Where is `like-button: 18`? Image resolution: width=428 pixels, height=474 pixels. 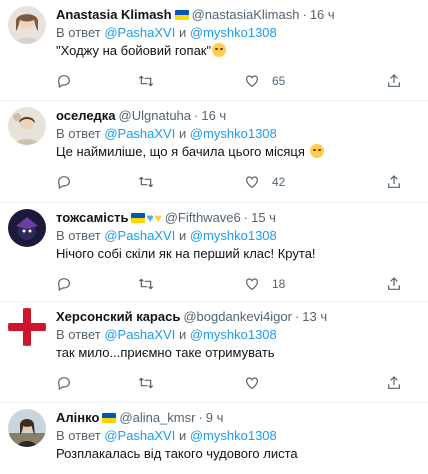 like-button: 18 is located at coordinates (308, 284).